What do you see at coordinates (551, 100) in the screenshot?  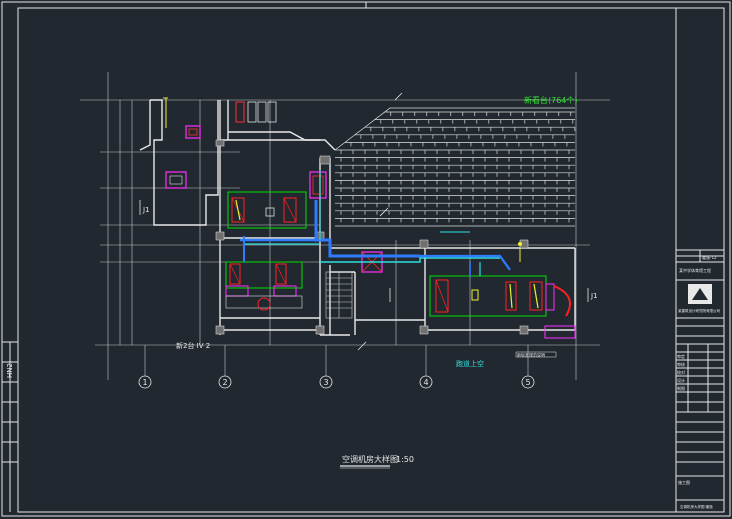 I see `bleachers-label: 新看台(764个)` at bounding box center [551, 100].